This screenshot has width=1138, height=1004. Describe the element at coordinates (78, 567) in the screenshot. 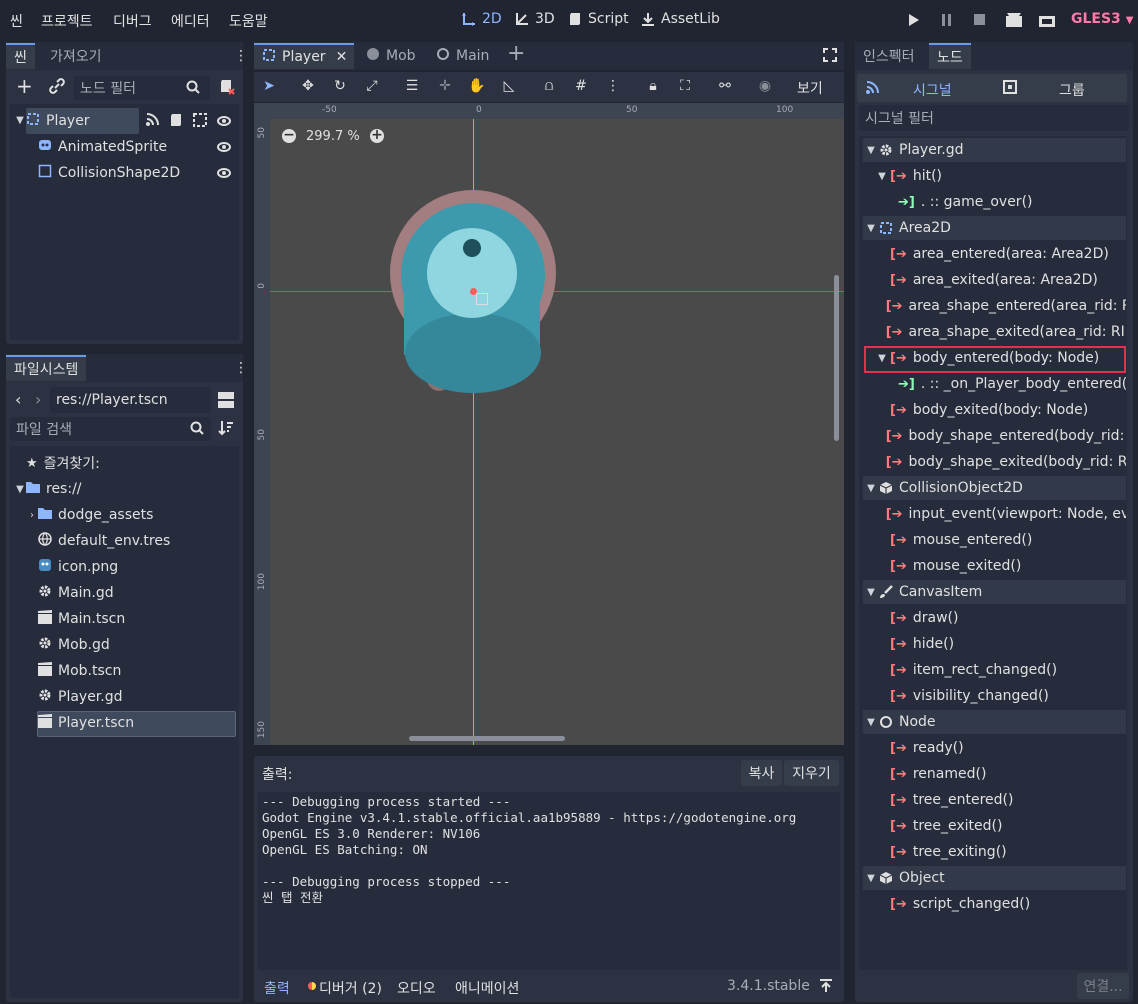

I see `file-item: icon.png` at that location.